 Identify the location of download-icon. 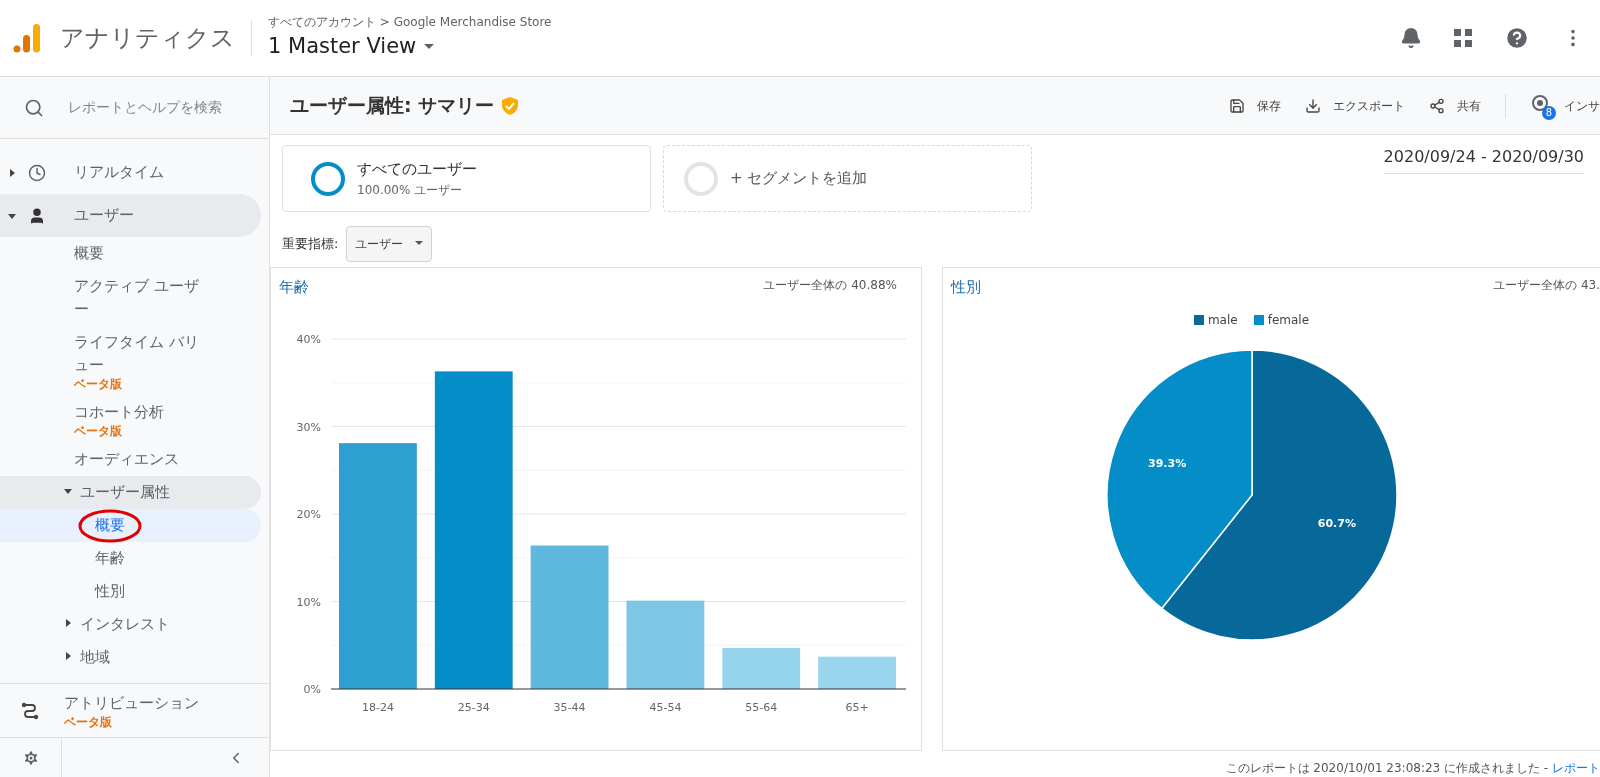
(1313, 105).